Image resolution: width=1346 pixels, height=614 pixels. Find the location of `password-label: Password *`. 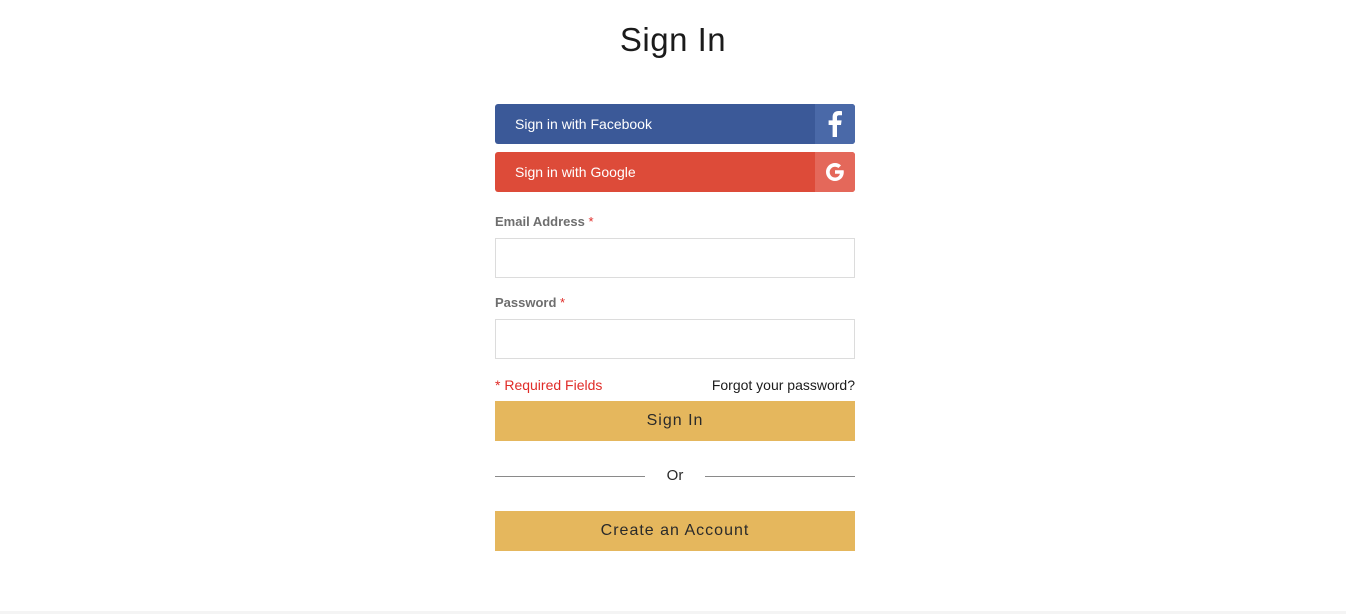

password-label: Password * is located at coordinates (675, 303).